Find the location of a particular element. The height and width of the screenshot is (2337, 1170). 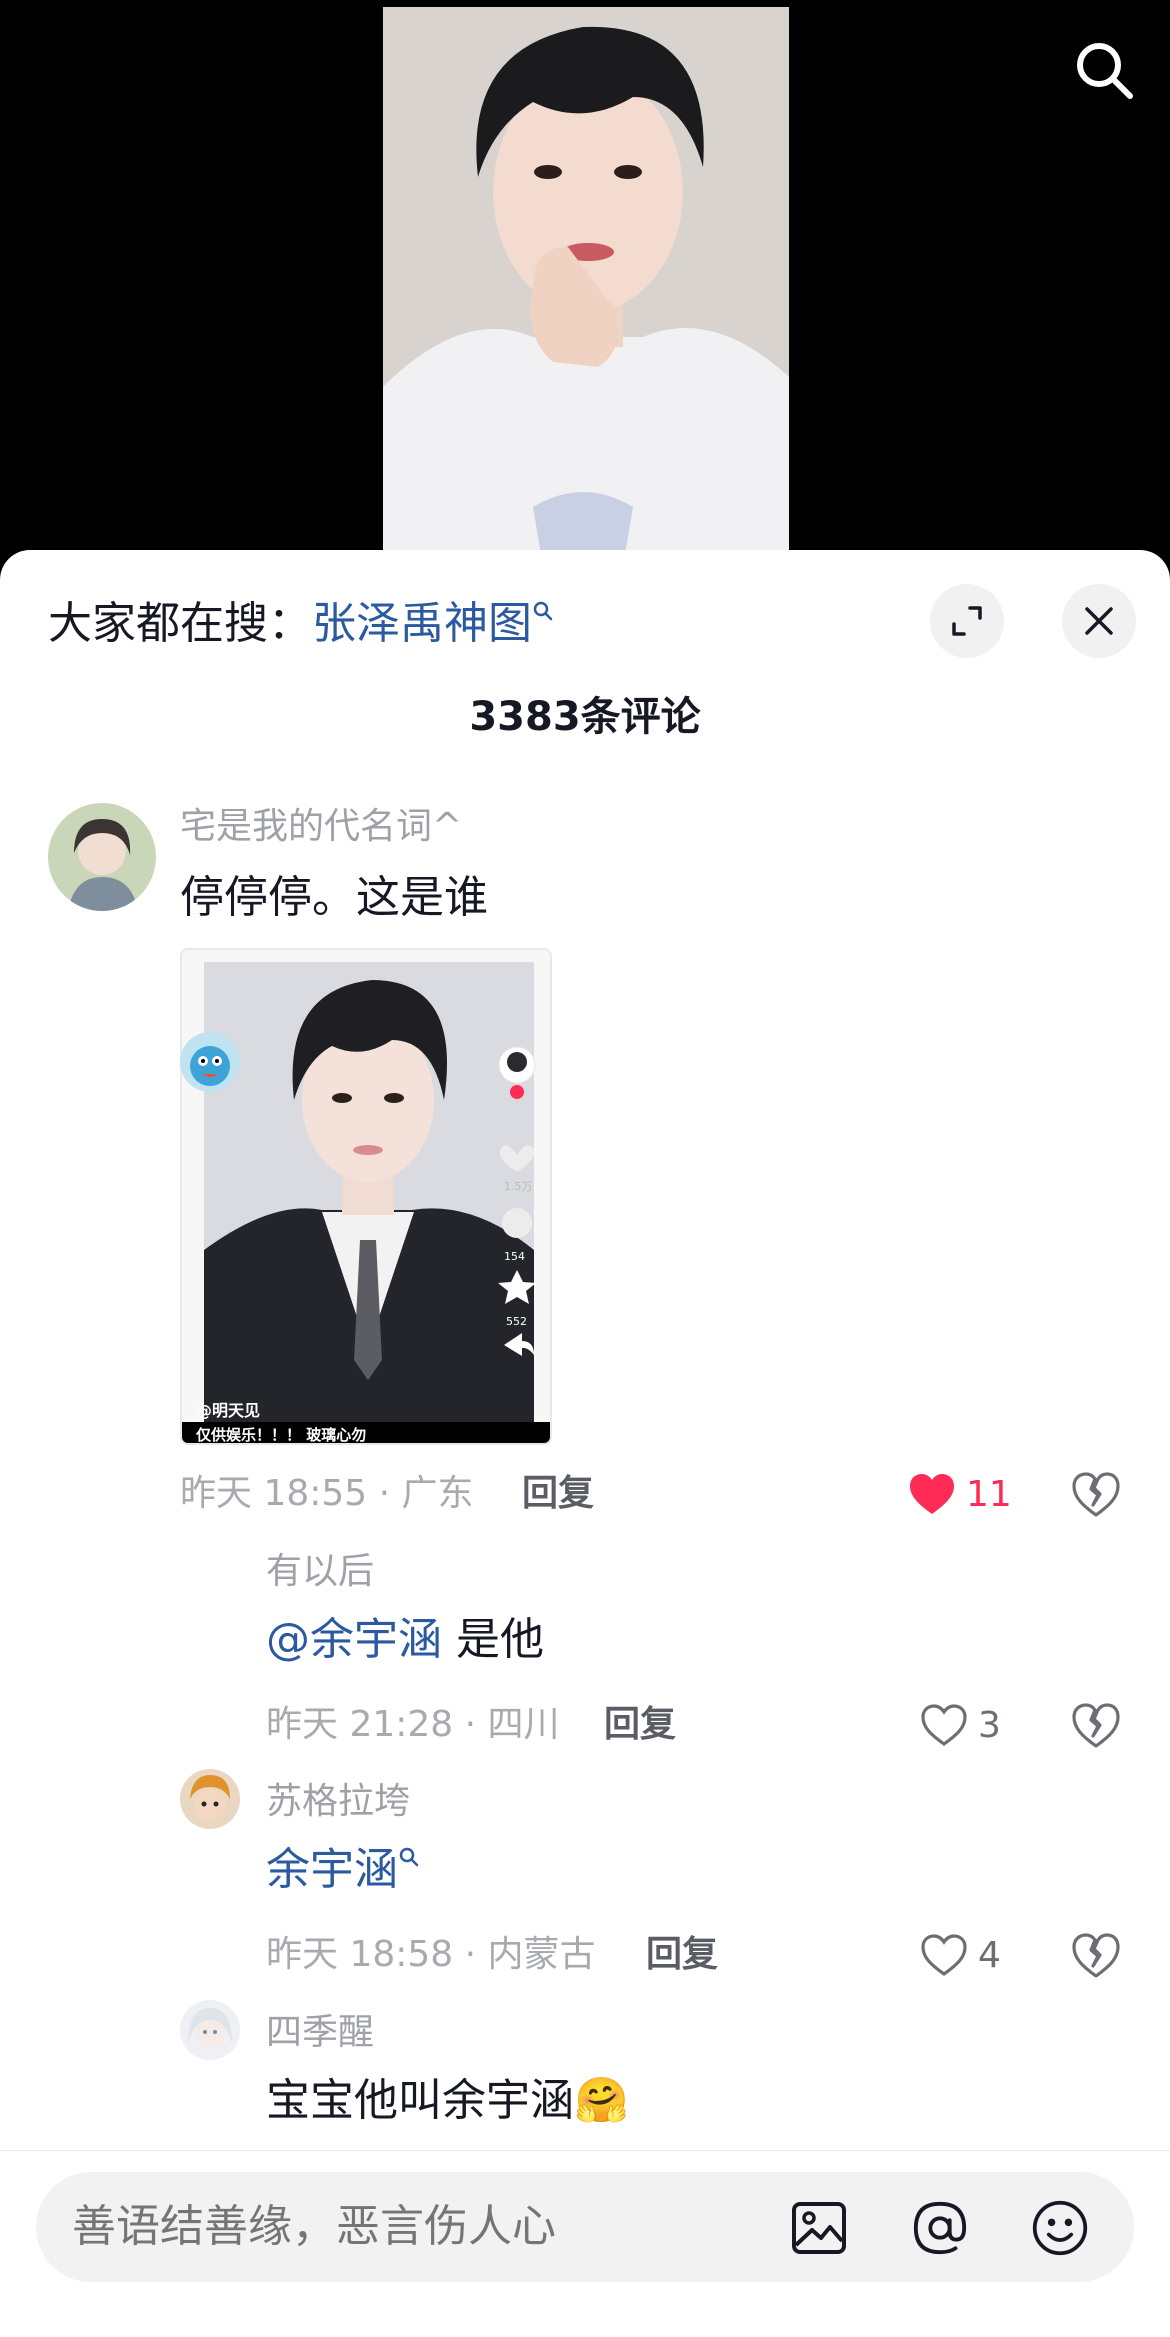

reply-text: @余宇涵 是他 is located at coordinates (405, 1640).